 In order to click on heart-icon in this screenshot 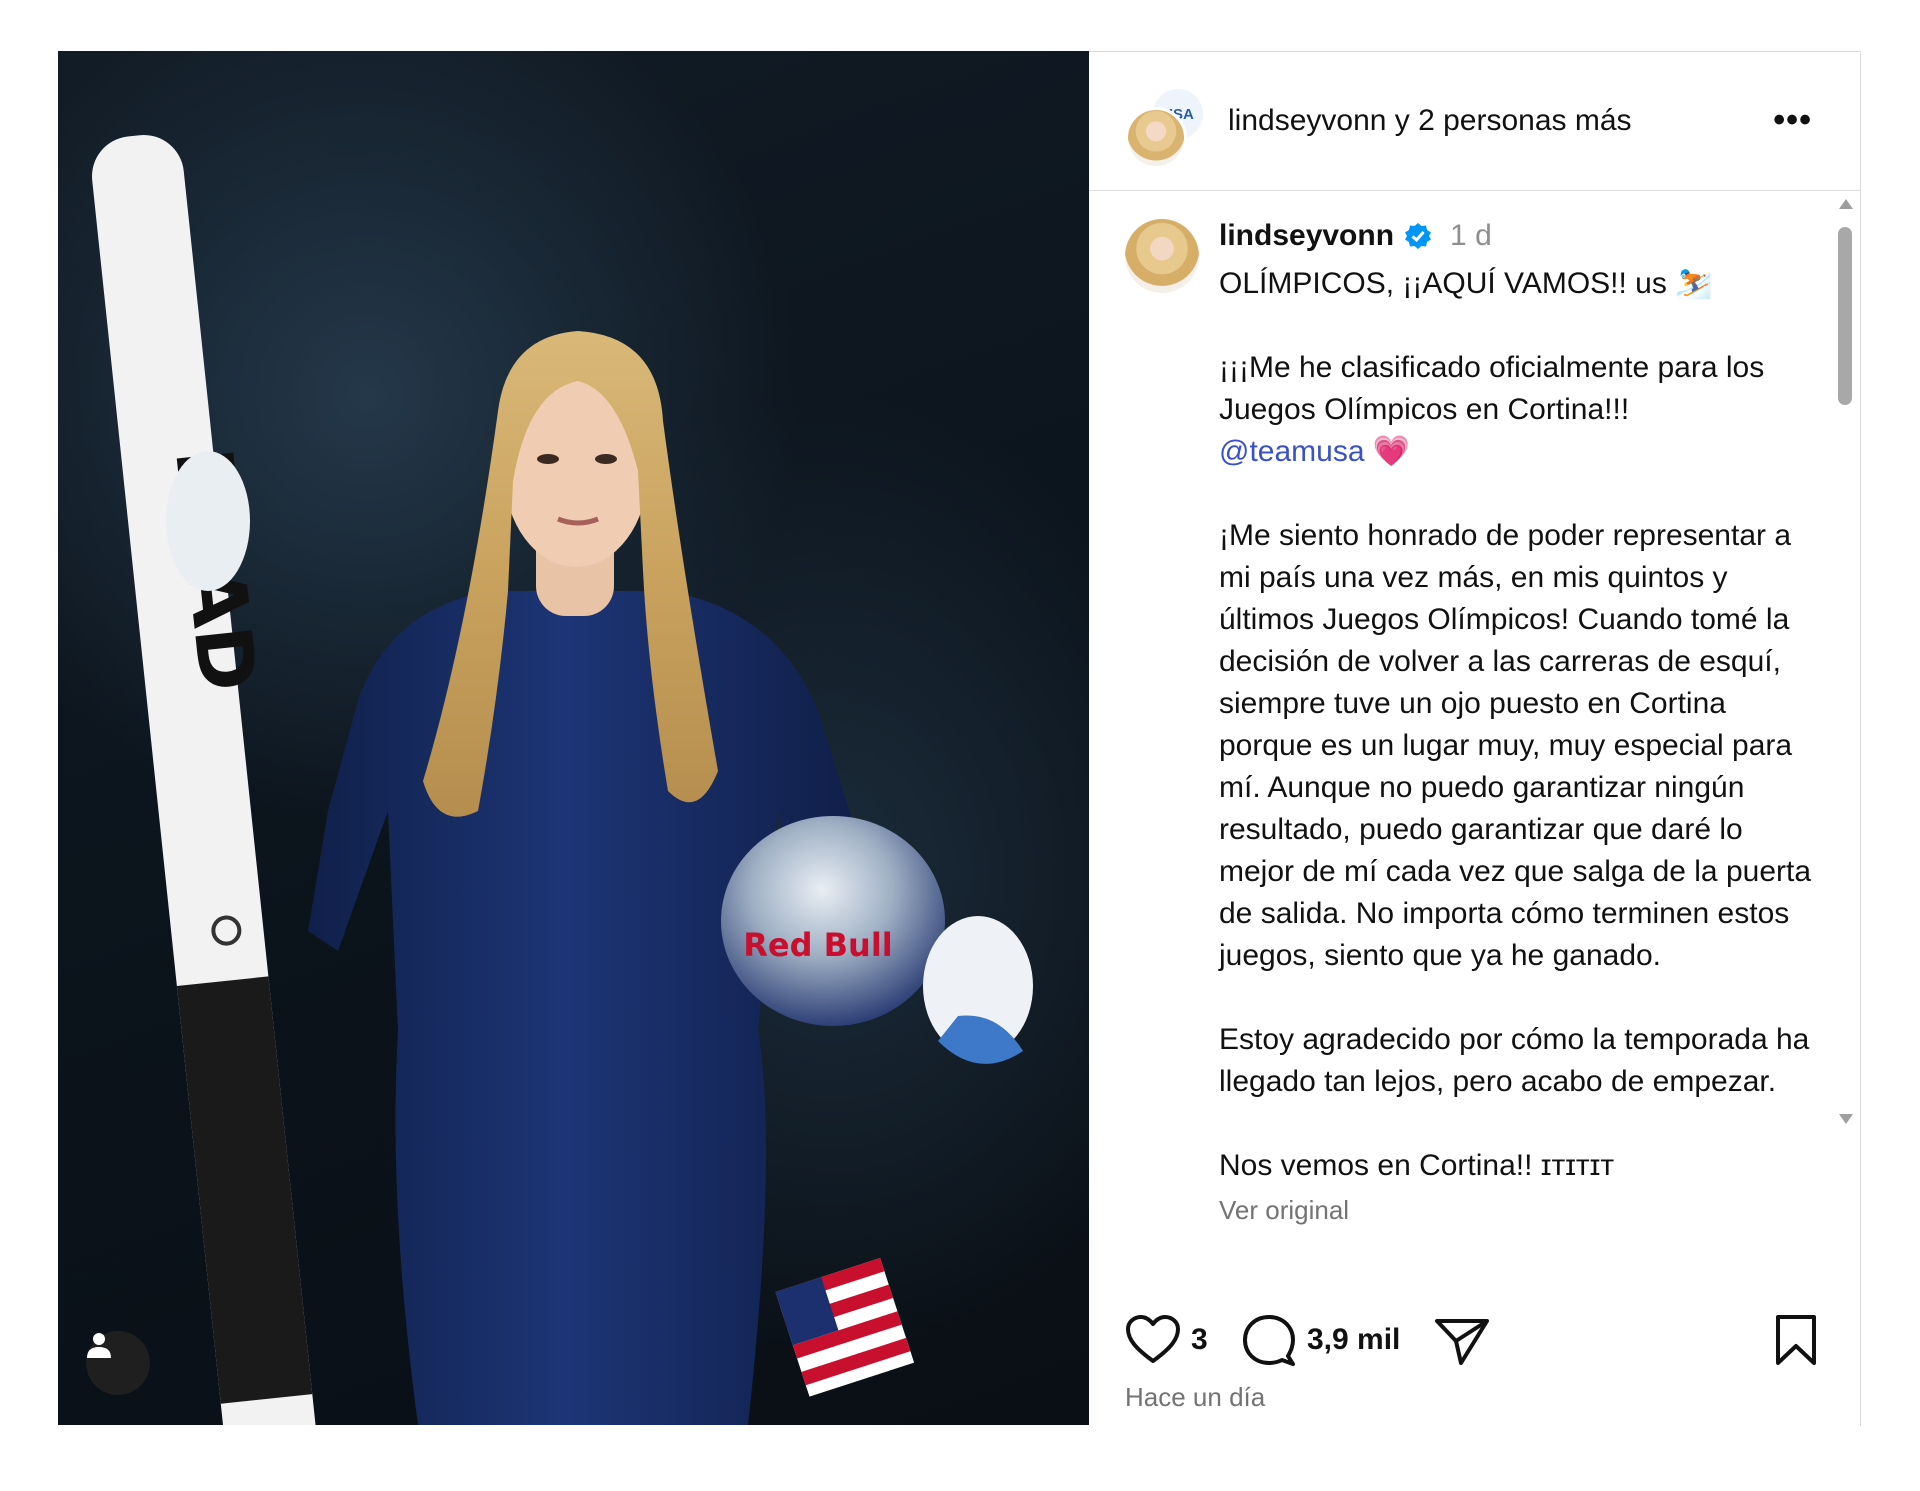, I will do `click(1153, 1339)`.